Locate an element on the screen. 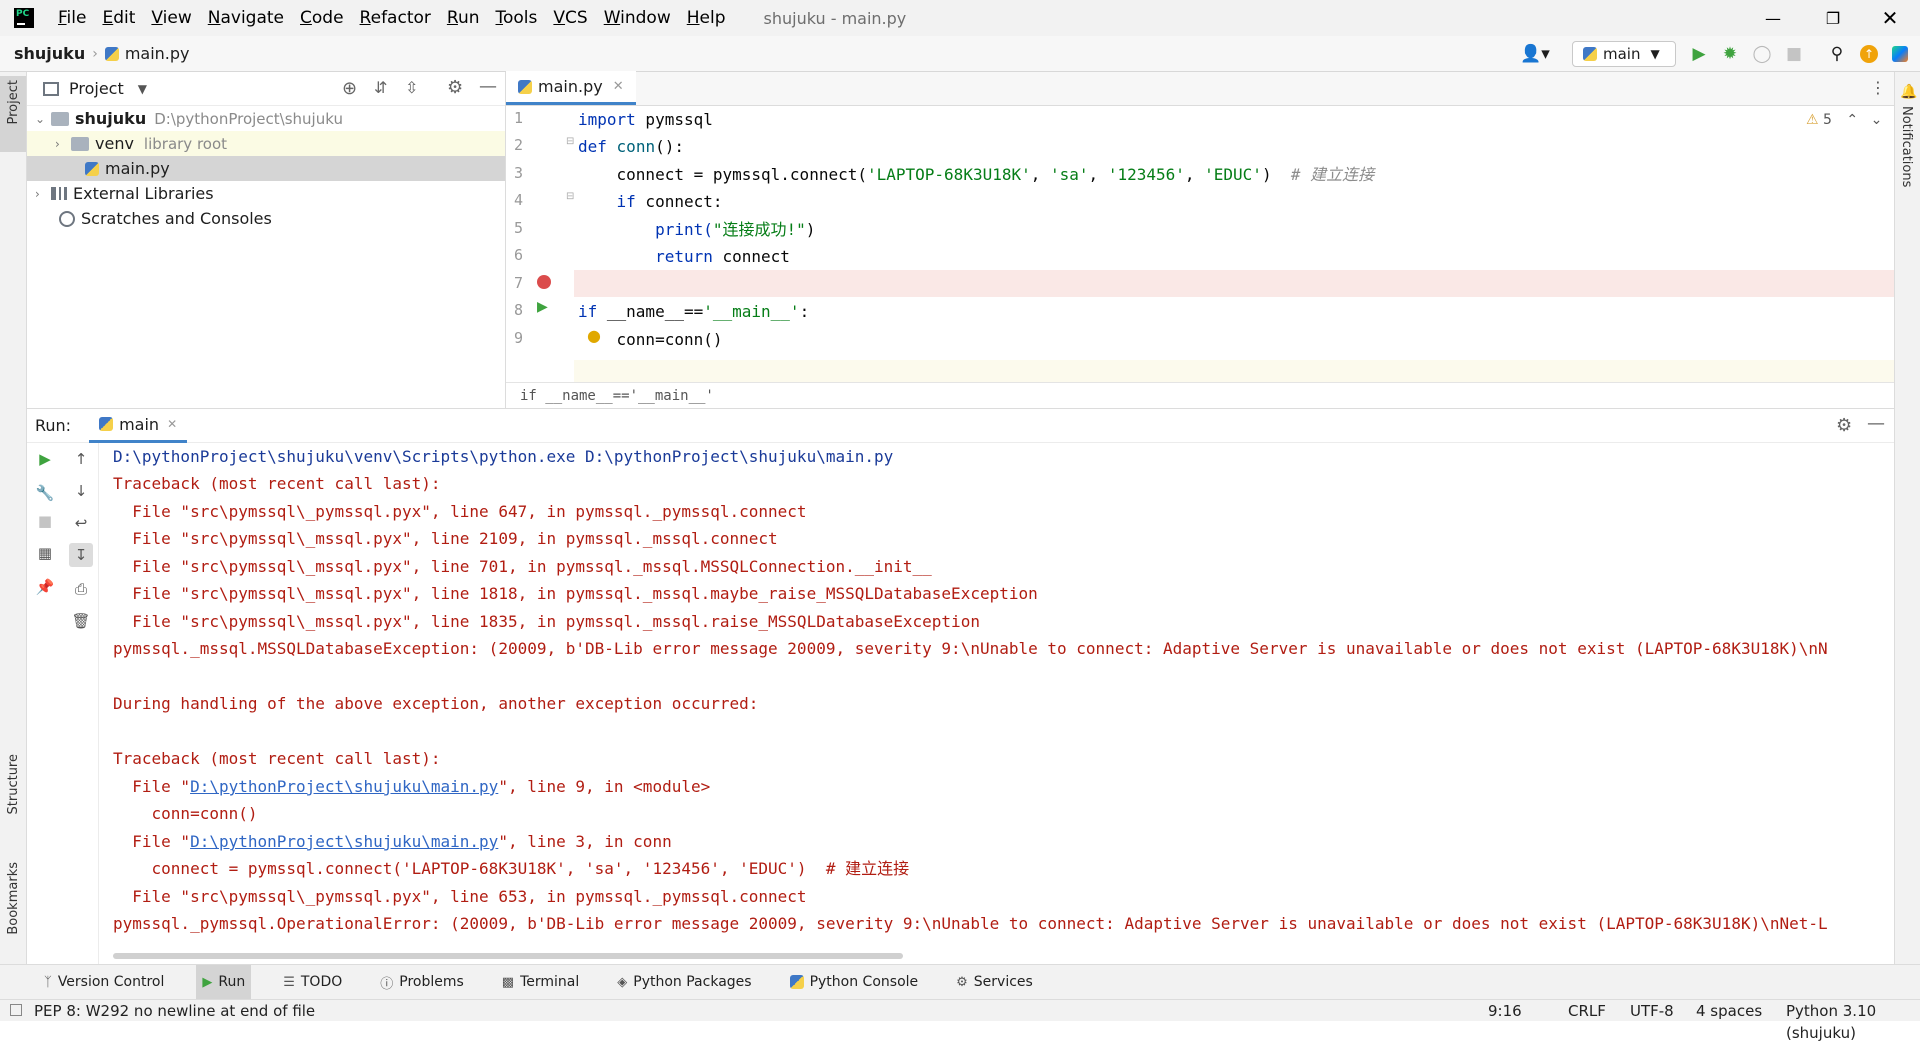 The width and height of the screenshot is (1920, 1044). tree-item-scratches: Scratches and Consoles is located at coordinates (266, 218).